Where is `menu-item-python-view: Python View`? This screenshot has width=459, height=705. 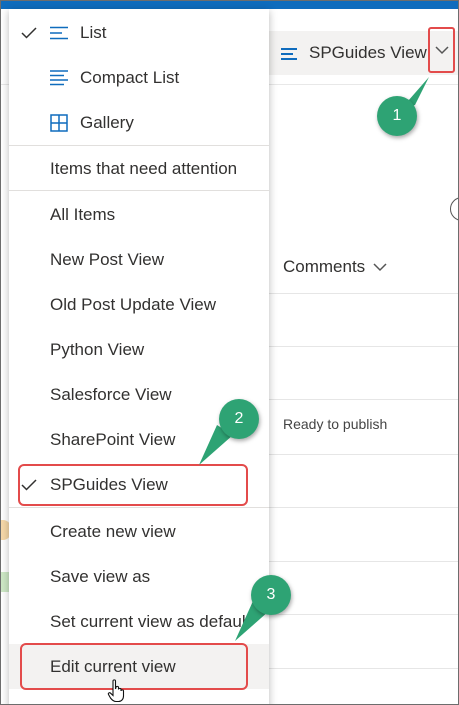 menu-item-python-view: Python View is located at coordinates (139, 349).